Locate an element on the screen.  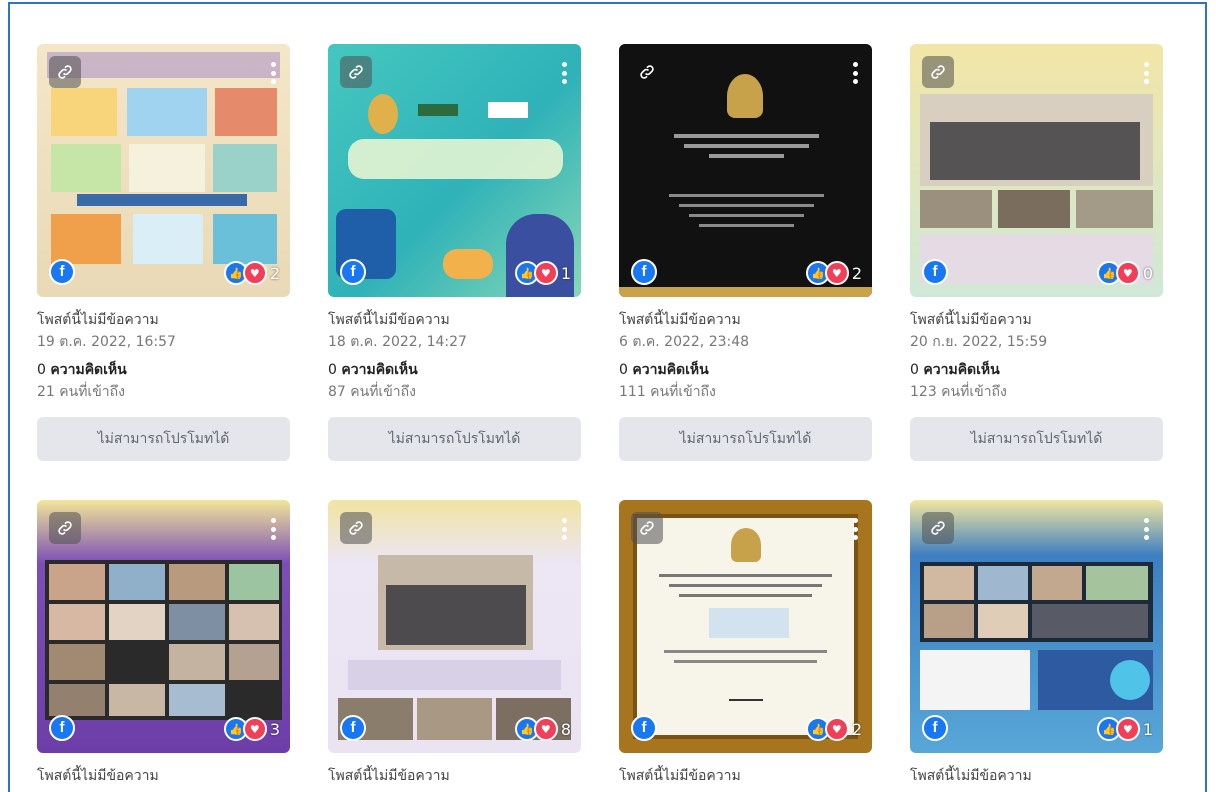
reaction-count: 3 is located at coordinates (274, 729).